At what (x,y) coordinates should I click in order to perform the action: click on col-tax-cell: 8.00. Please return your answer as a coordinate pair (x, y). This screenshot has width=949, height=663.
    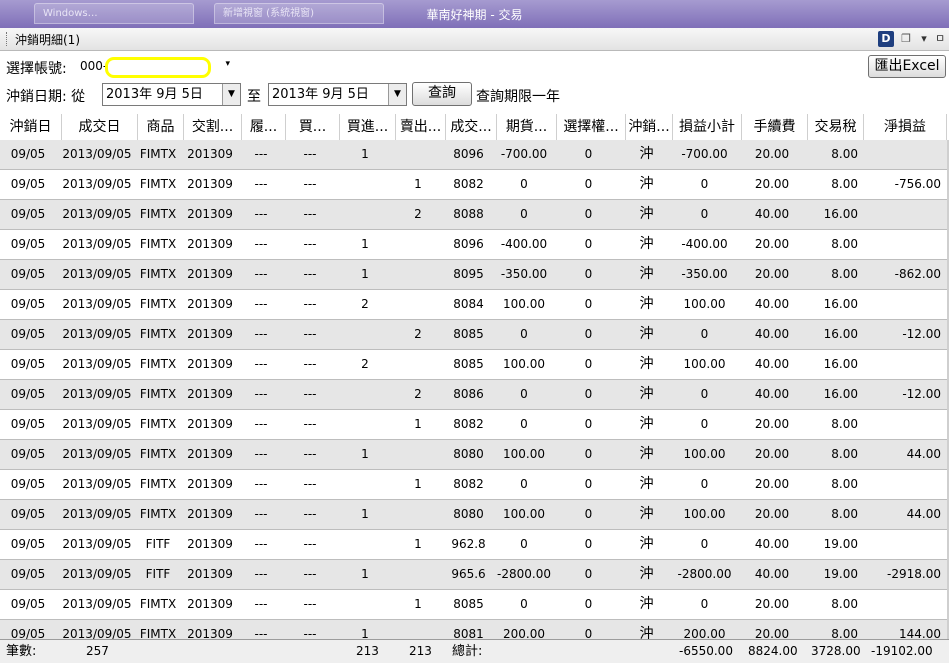
    Looking at the image, I should click on (844, 454).